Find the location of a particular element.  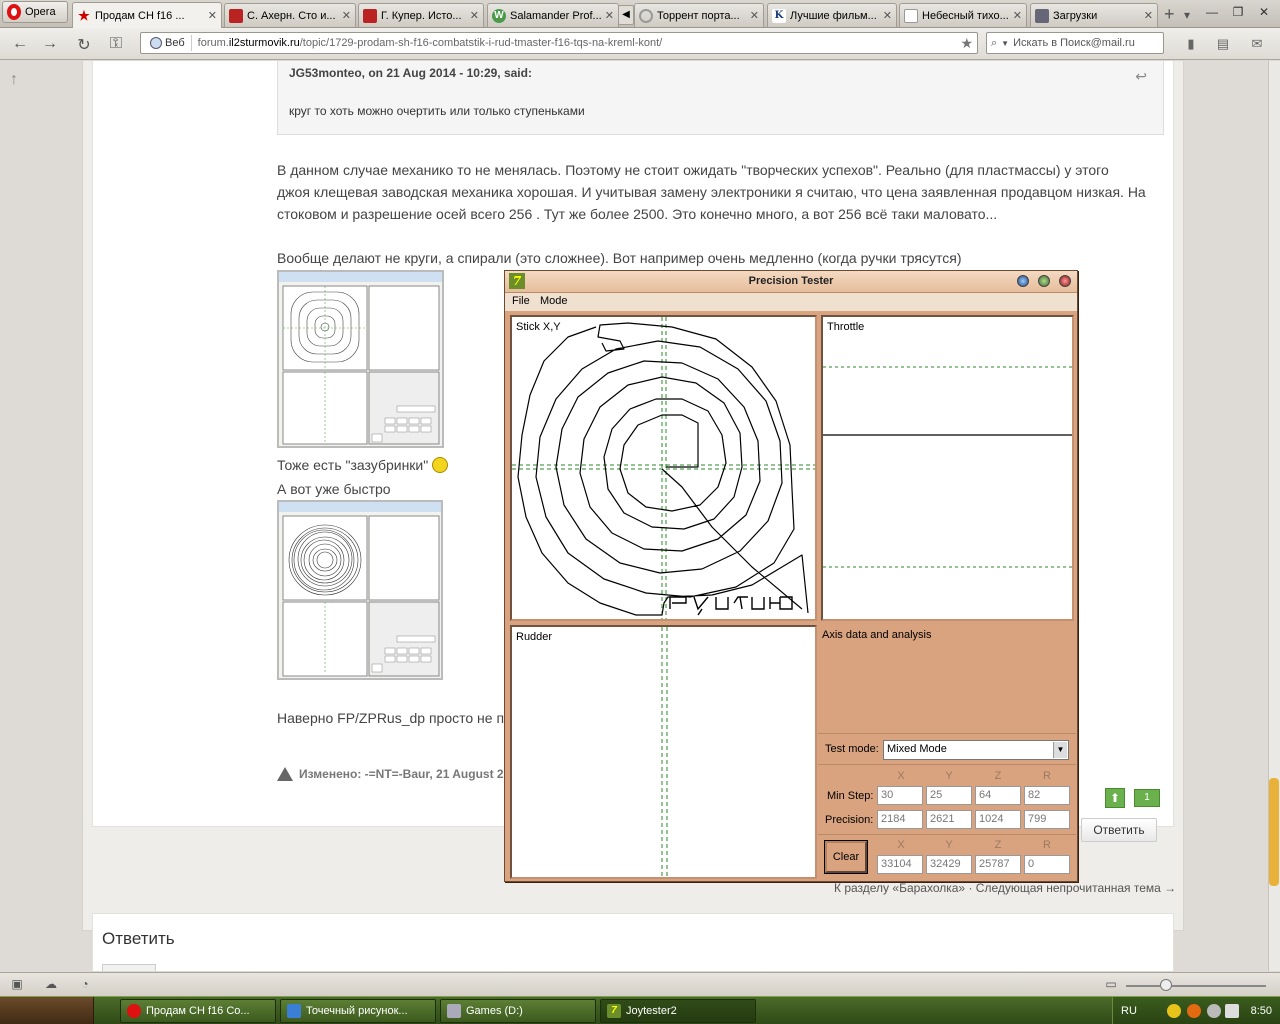

rudder-trace is located at coordinates (664, 752).